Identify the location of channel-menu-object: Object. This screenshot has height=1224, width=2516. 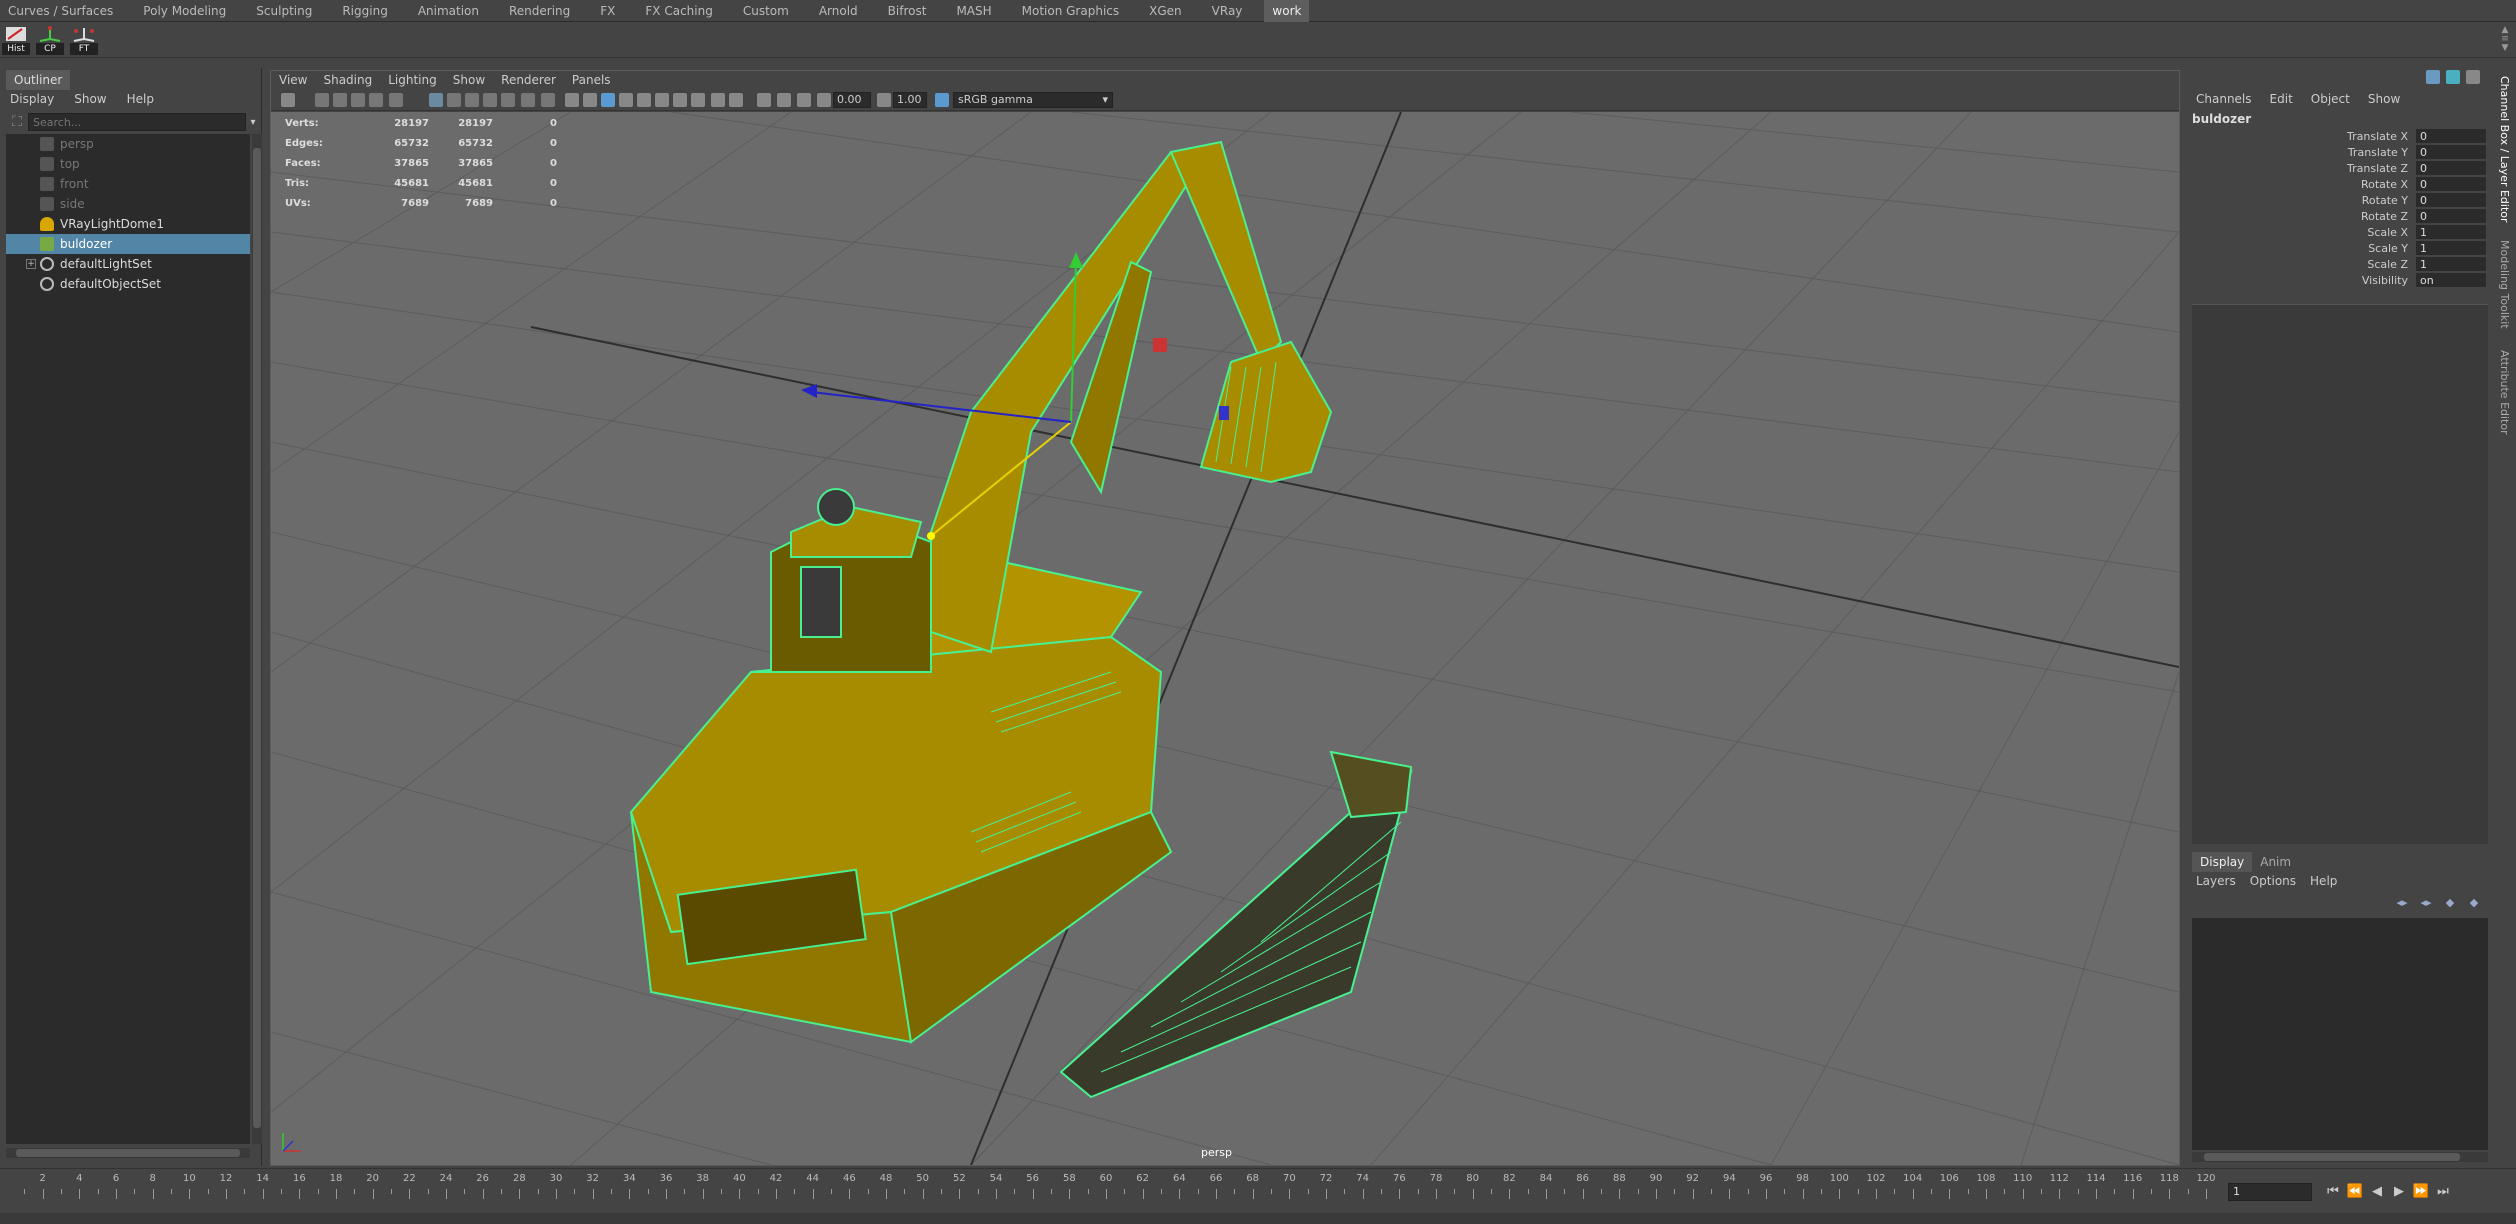
(2330, 99).